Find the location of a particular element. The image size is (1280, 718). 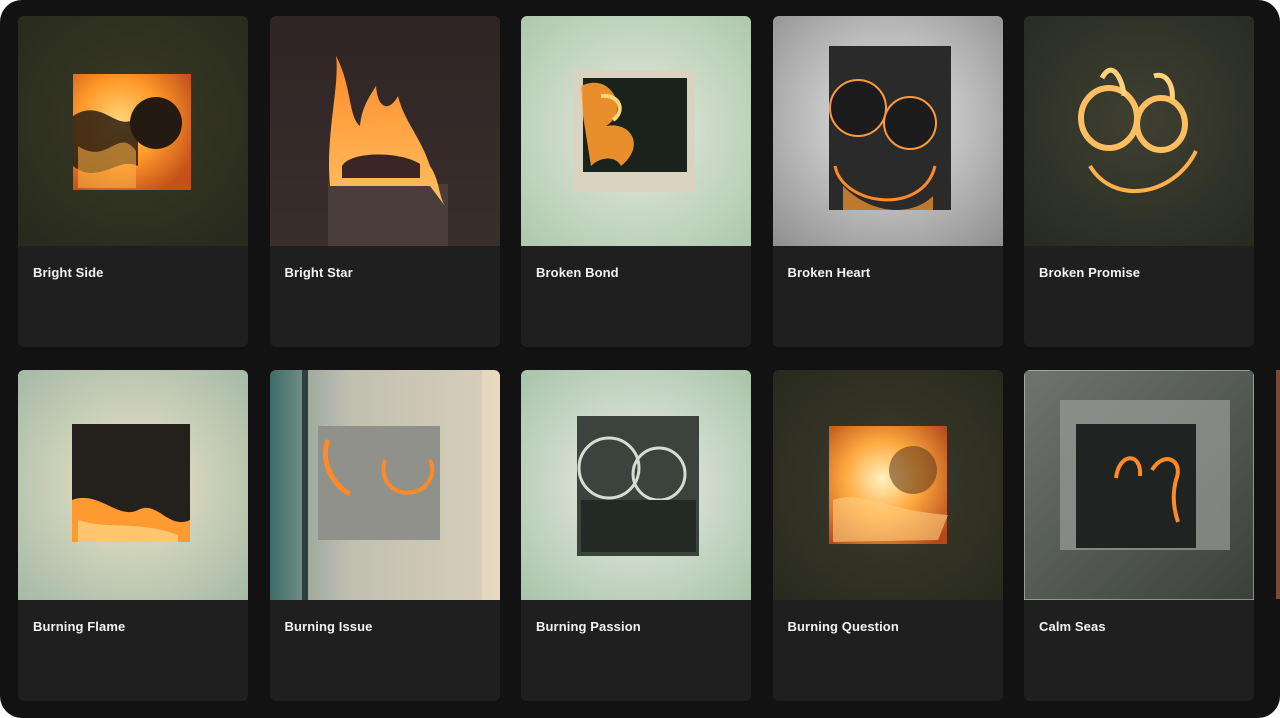

style-card-title: Calm Seas is located at coordinates (1072, 626).